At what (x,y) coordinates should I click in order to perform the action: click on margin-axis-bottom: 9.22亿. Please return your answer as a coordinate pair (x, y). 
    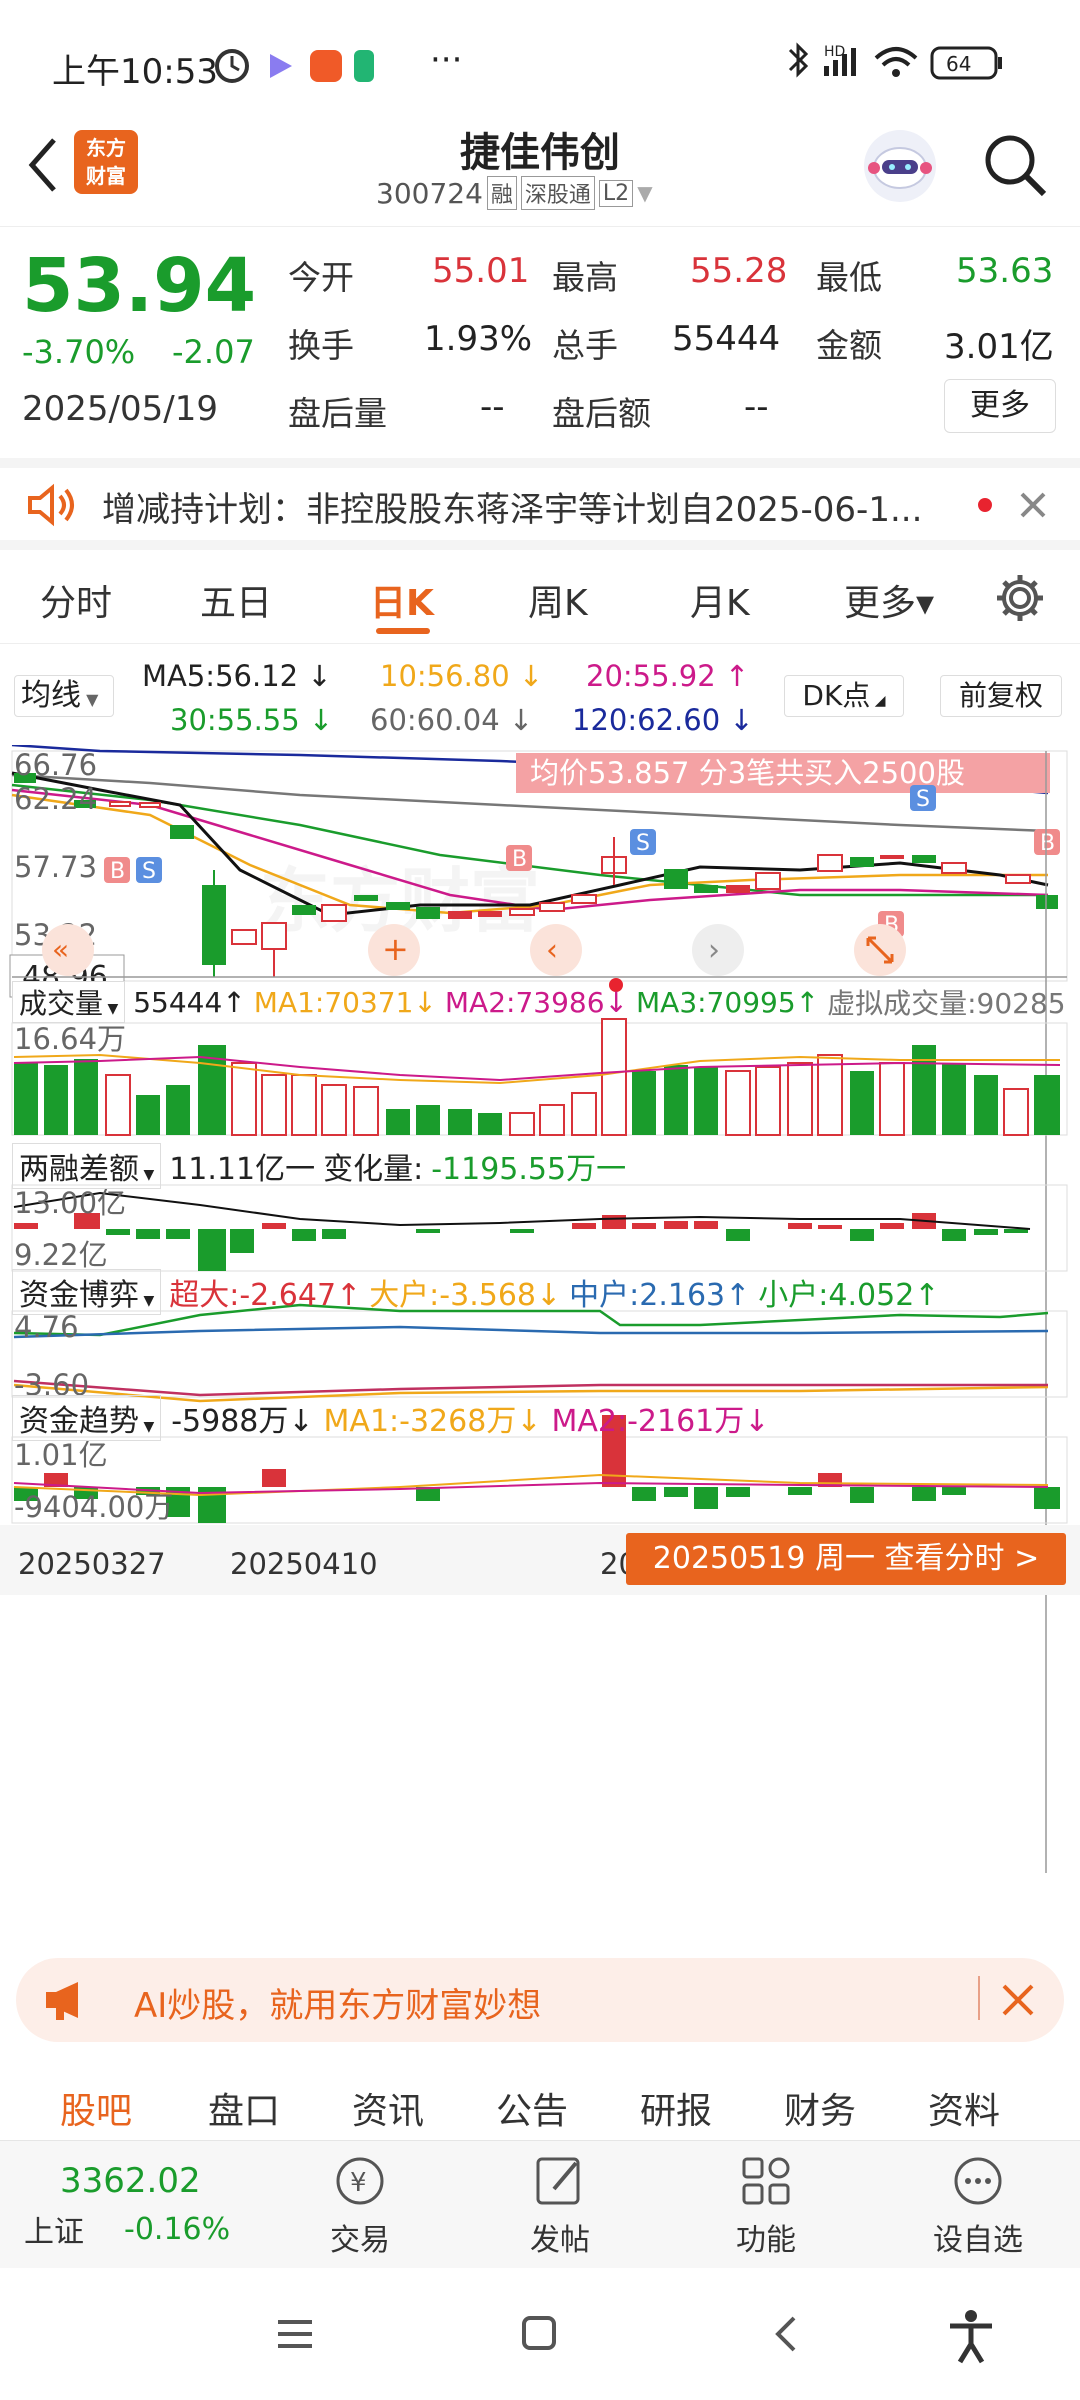
    Looking at the image, I should click on (61, 1255).